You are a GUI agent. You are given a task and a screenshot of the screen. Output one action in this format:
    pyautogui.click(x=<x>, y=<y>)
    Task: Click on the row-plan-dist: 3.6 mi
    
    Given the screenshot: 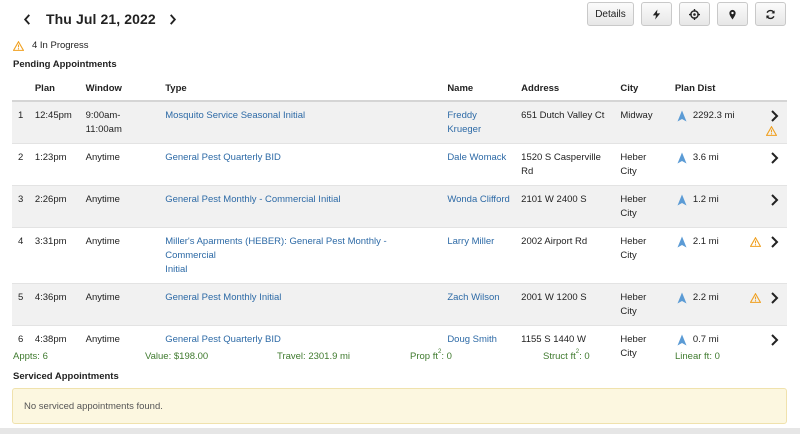 What is the action you would take?
    pyautogui.click(x=704, y=164)
    